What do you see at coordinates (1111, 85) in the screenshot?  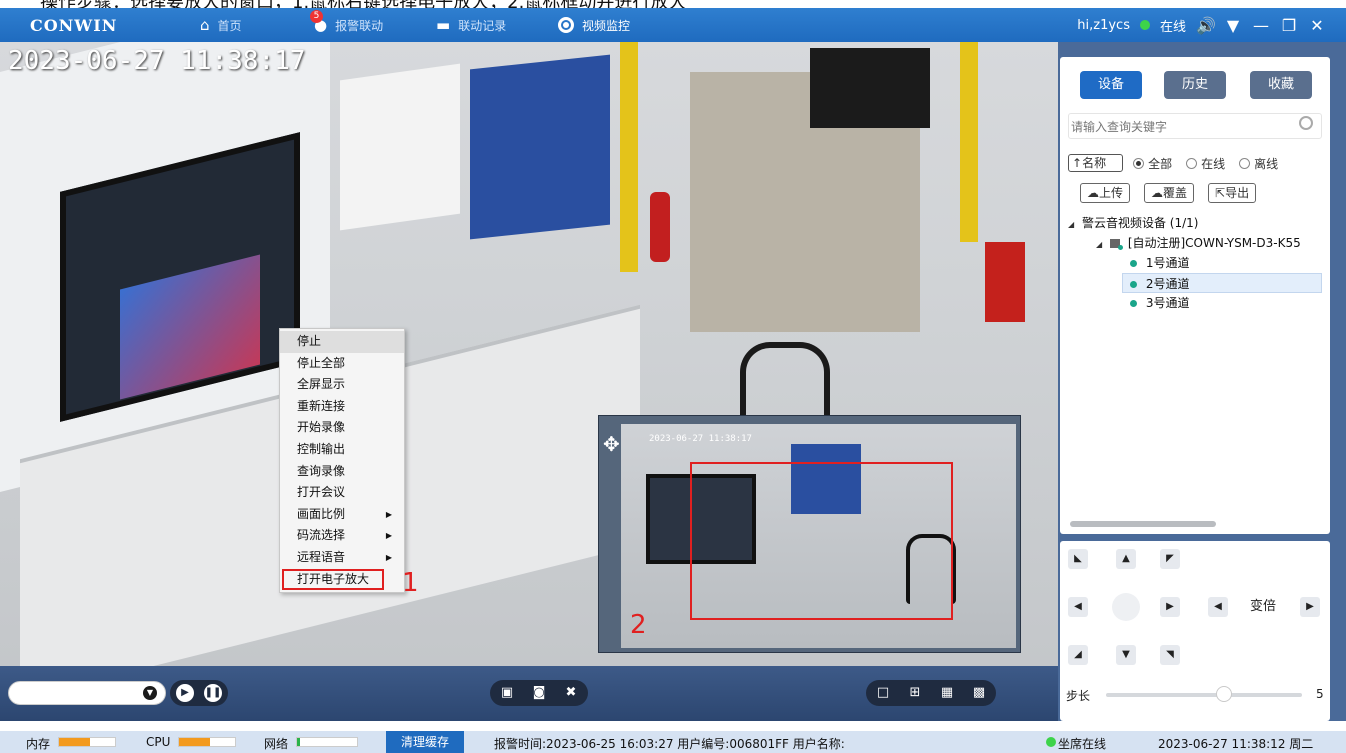 I see `tab-devices: 设备` at bounding box center [1111, 85].